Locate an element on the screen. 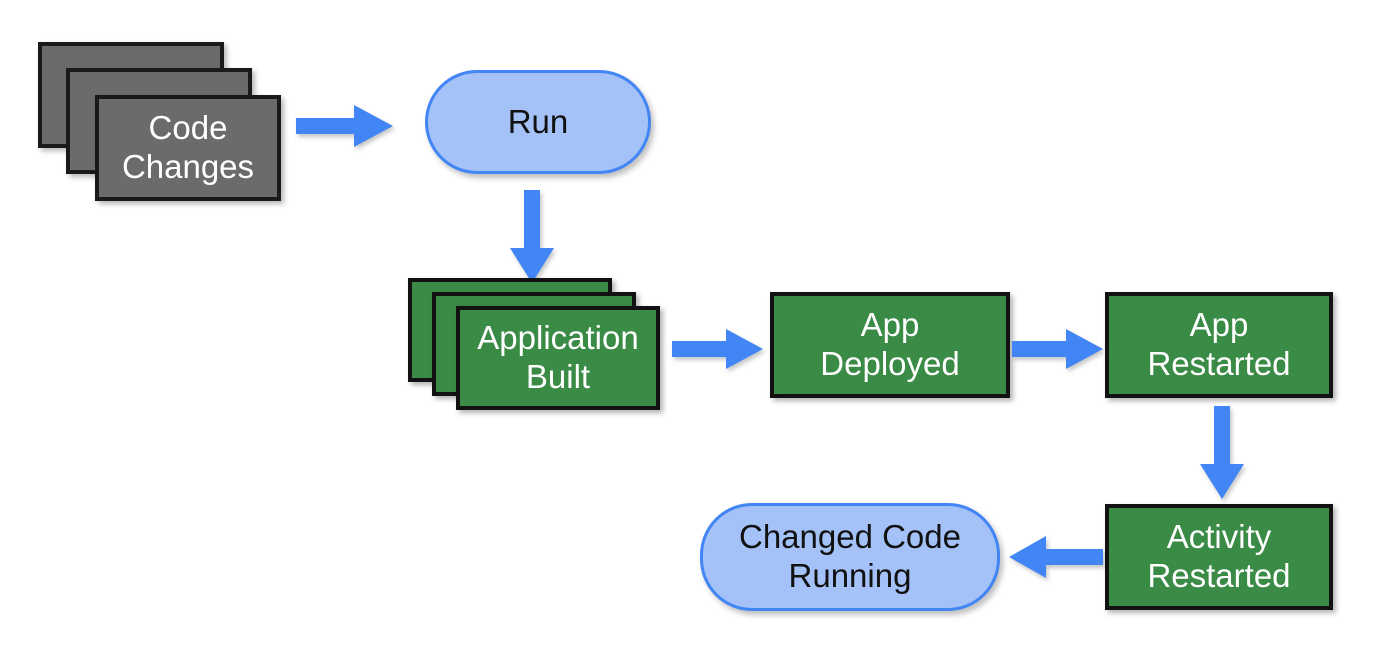  arrow-app-restarted-to-activity-restarted is located at coordinates (1222, 453).